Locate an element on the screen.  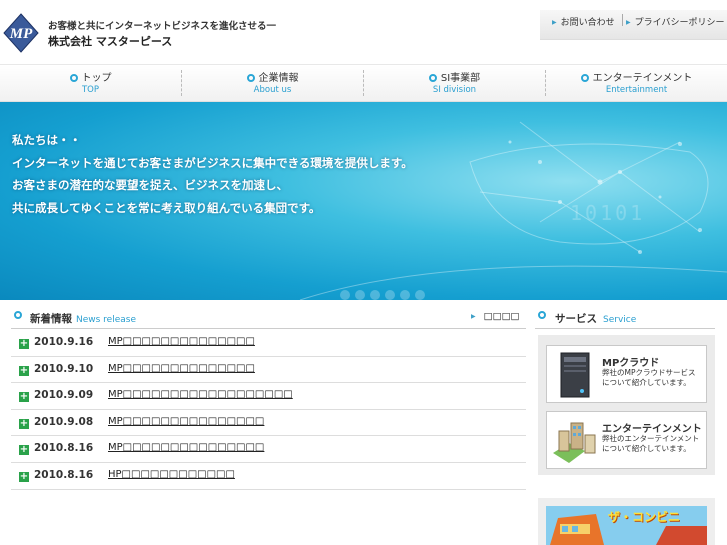
nav-item-entertainment-label: エンターテインメント is located at coordinates (636, 76).